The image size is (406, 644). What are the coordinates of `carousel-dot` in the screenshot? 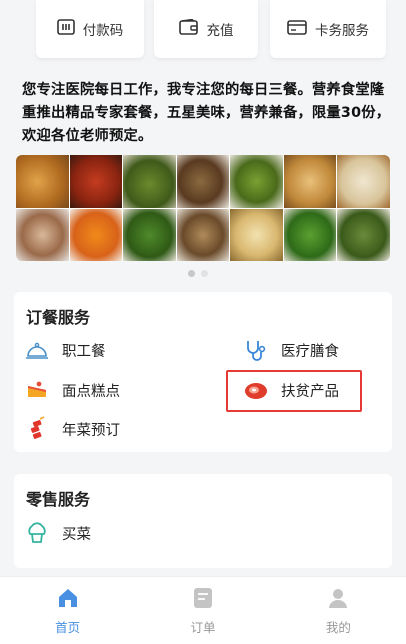 It's located at (204, 273).